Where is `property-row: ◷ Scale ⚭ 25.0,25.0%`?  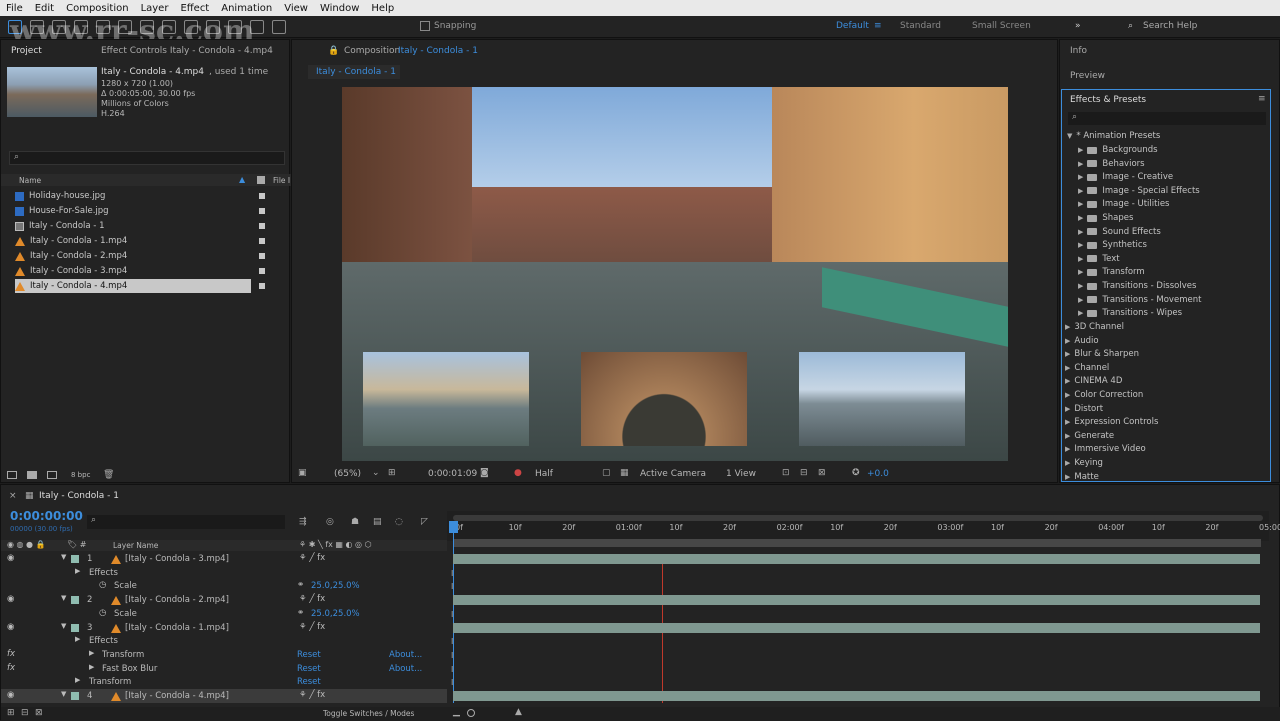
property-row: ◷ Scale ⚭ 25.0,25.0% is located at coordinates (224, 586).